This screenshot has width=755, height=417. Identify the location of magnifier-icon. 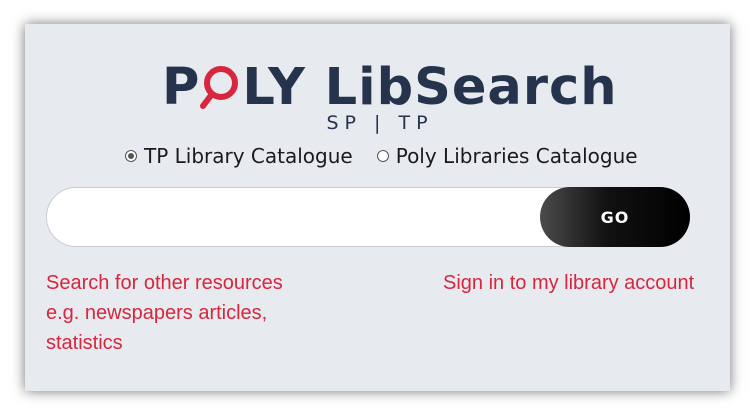
(221, 83).